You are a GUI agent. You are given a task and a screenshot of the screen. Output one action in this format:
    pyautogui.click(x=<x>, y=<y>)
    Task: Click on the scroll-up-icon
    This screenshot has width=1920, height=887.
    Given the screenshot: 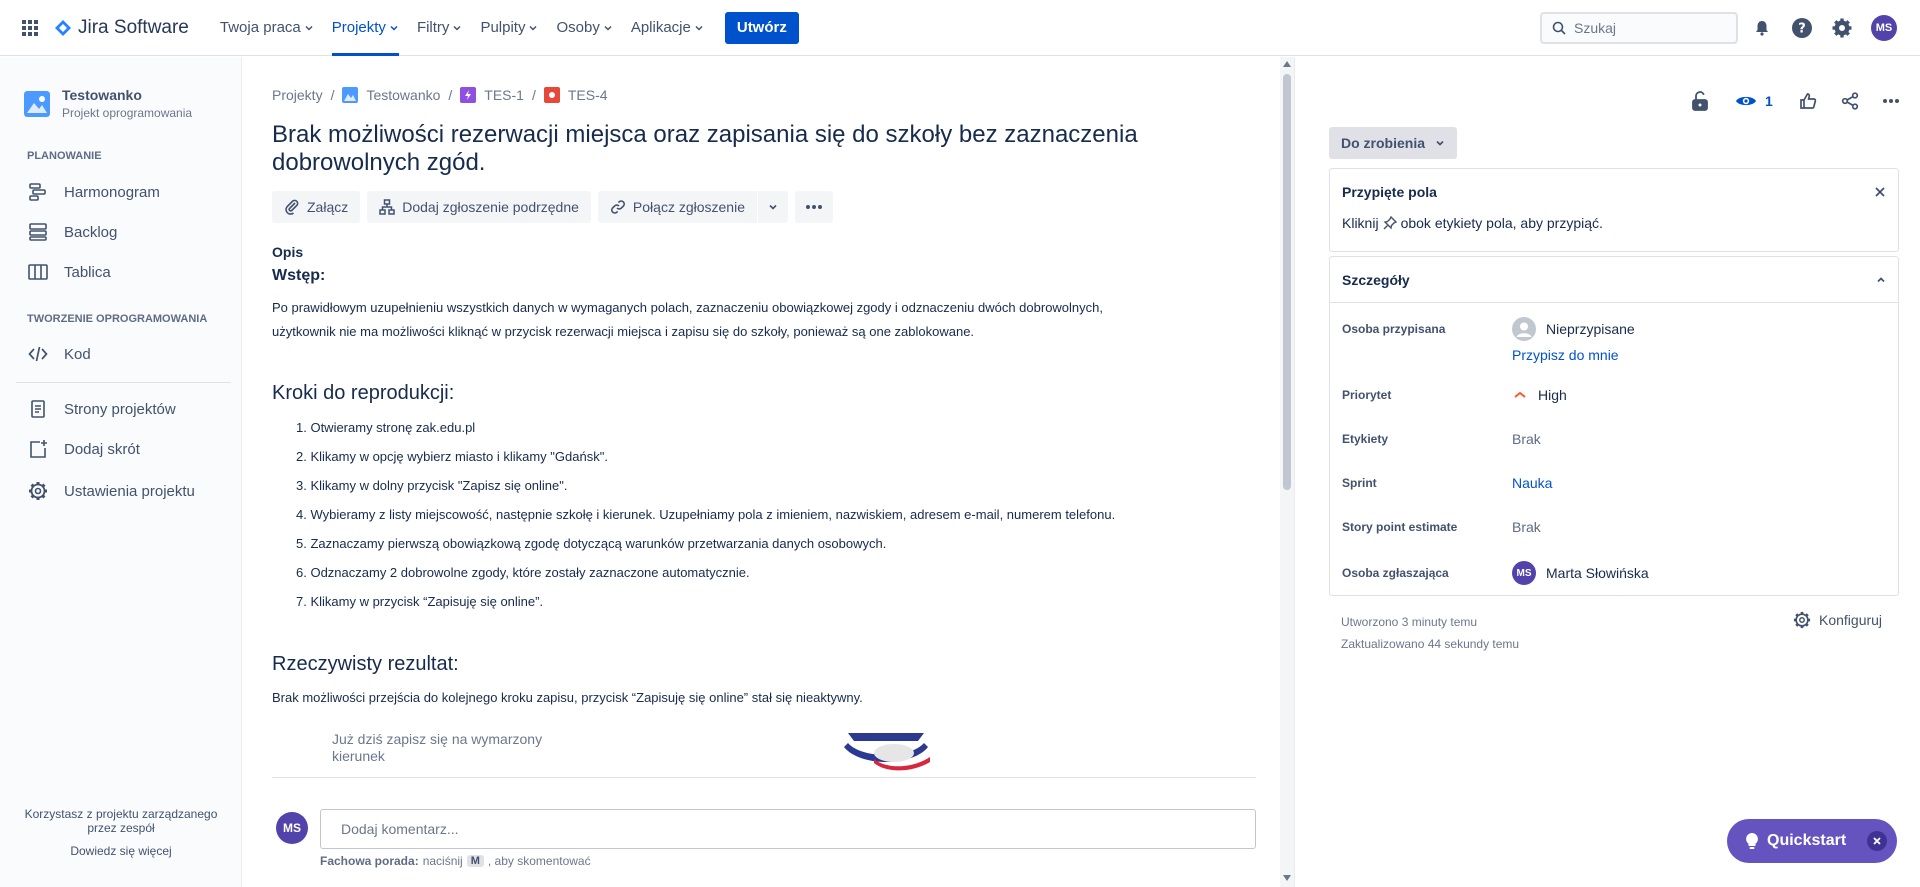 What is the action you would take?
    pyautogui.click(x=1287, y=64)
    